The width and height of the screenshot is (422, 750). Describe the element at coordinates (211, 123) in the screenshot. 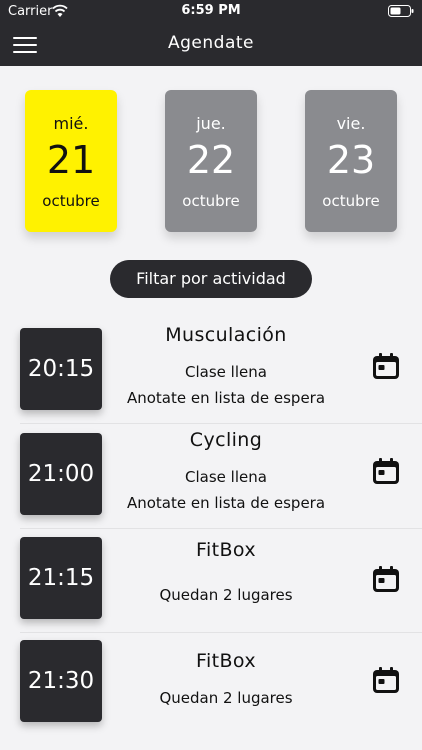

I see `date-weekday: jue.` at that location.